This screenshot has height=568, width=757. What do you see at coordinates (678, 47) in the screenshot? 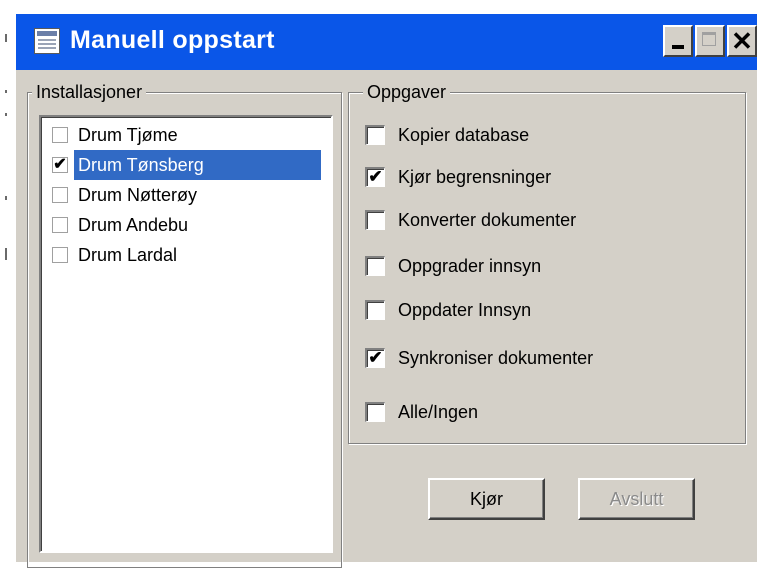
I see `minimize-icon` at bounding box center [678, 47].